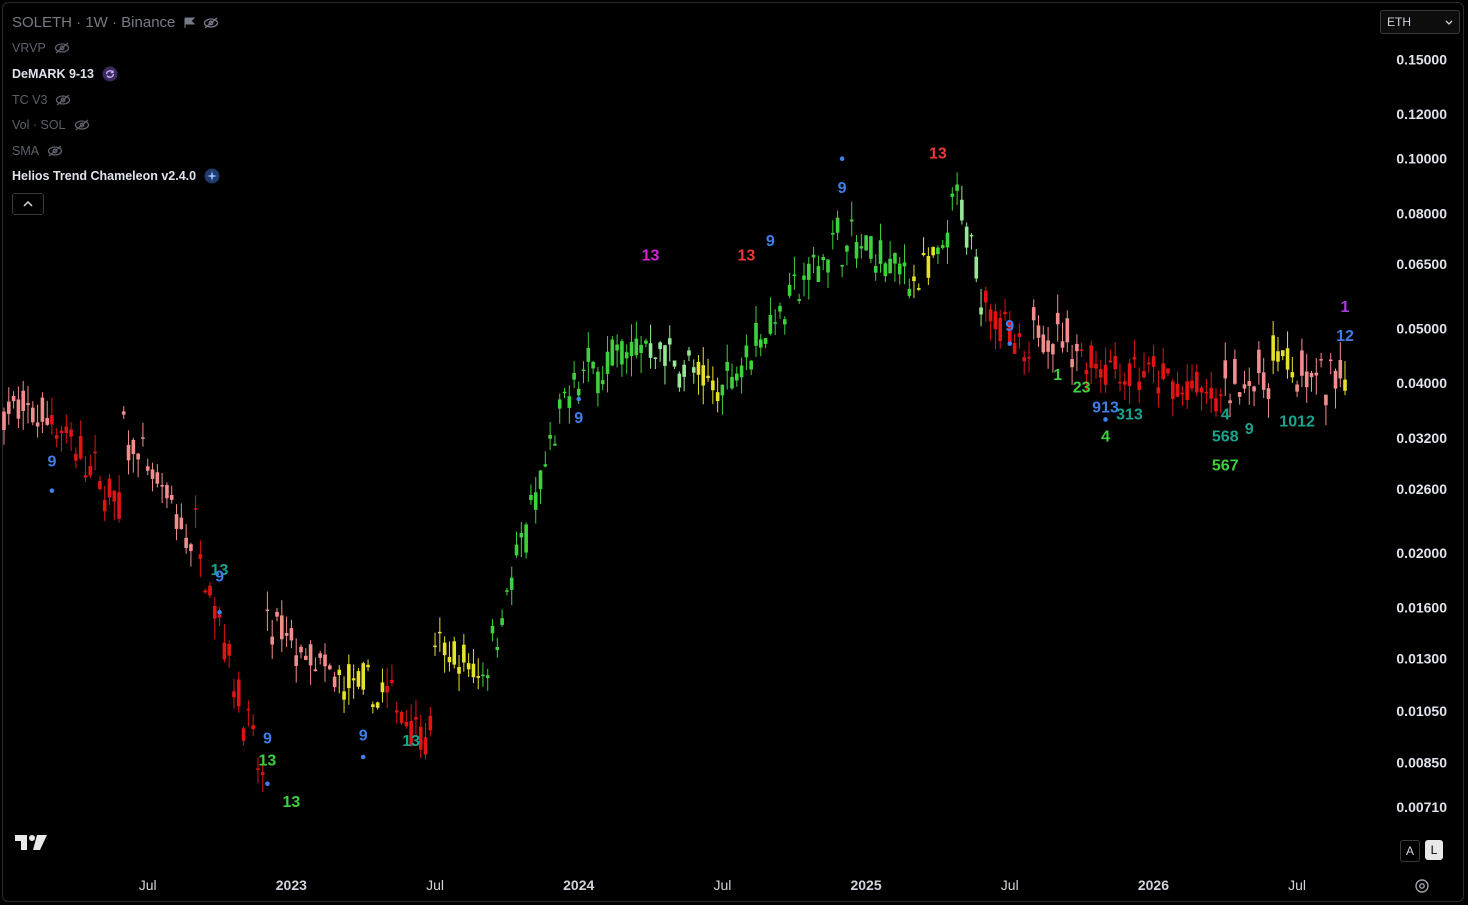  Describe the element at coordinates (94, 23) in the screenshot. I see `symbol-title: SOLETH · 1W · Binance` at that location.